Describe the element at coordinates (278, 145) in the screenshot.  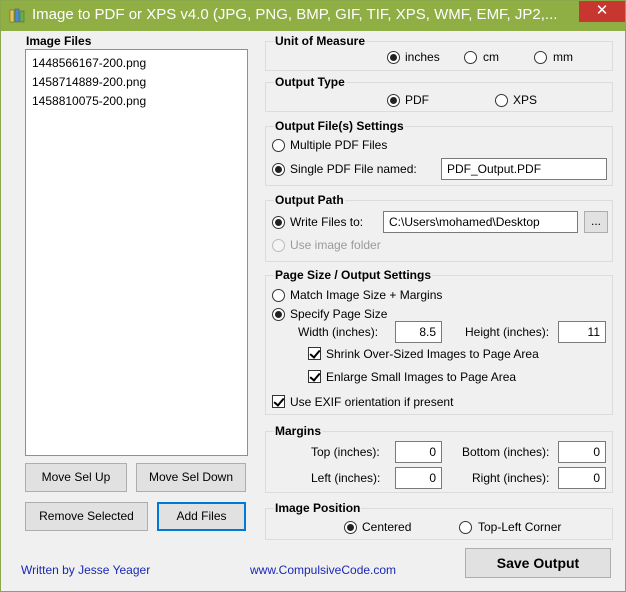
I see `radio-multiple-pdf` at that location.